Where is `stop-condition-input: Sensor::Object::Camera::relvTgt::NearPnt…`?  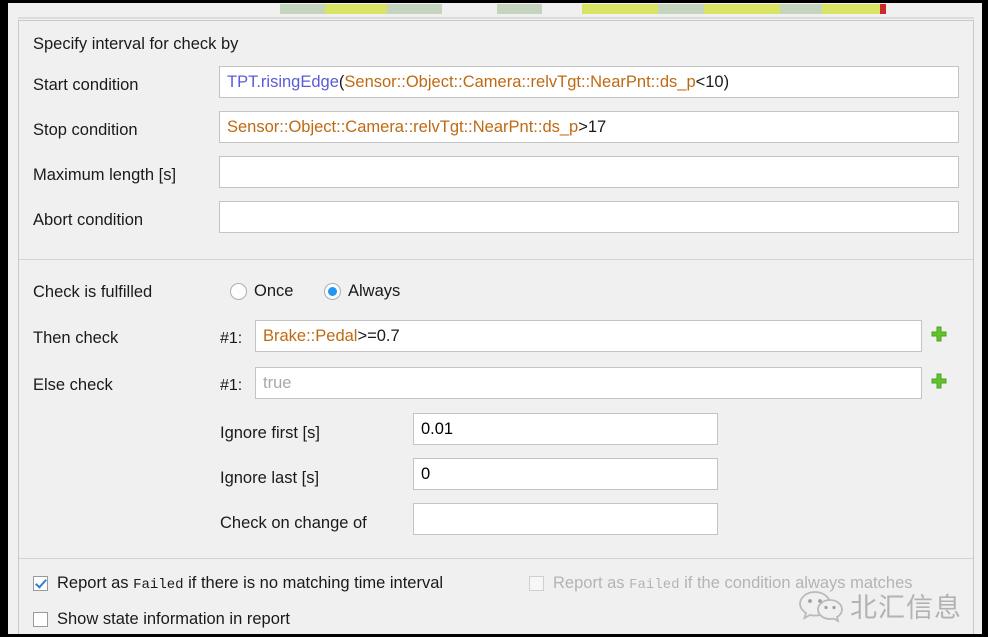
stop-condition-input: Sensor::Object::Camera::relvTgt::NearPnt… is located at coordinates (589, 127).